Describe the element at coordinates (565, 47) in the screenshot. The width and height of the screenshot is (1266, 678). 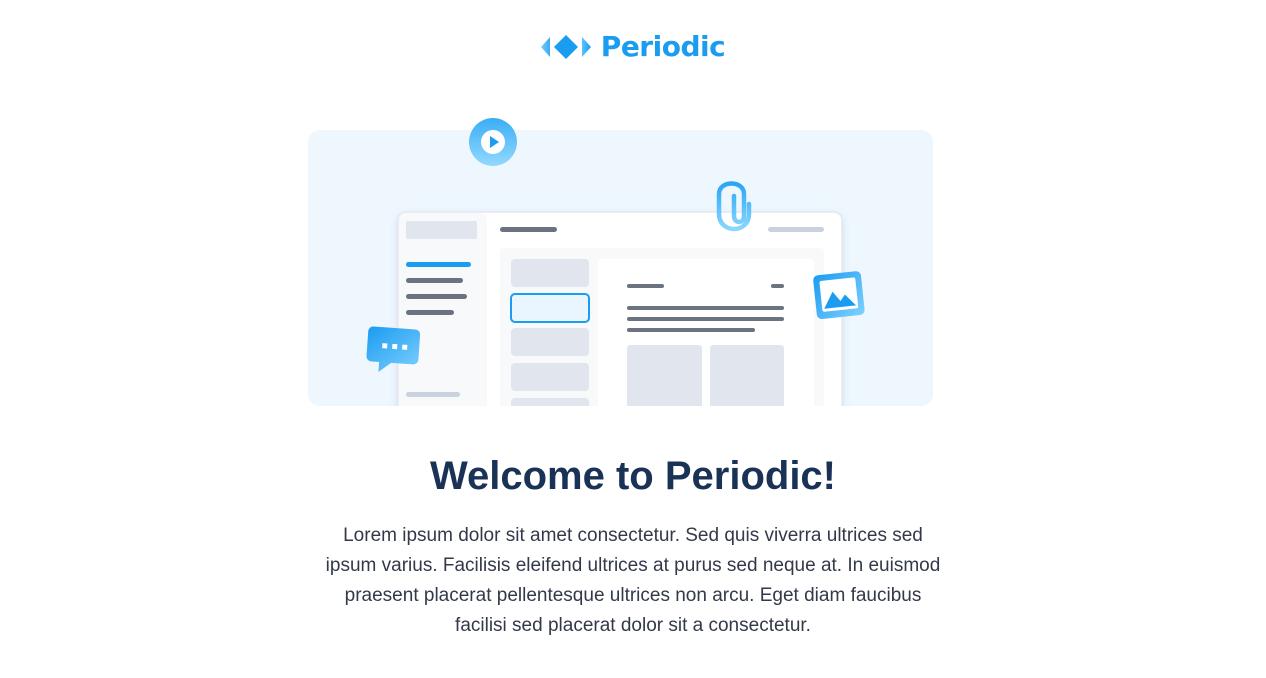
I see `periodic-diamond-logo-icon` at that location.